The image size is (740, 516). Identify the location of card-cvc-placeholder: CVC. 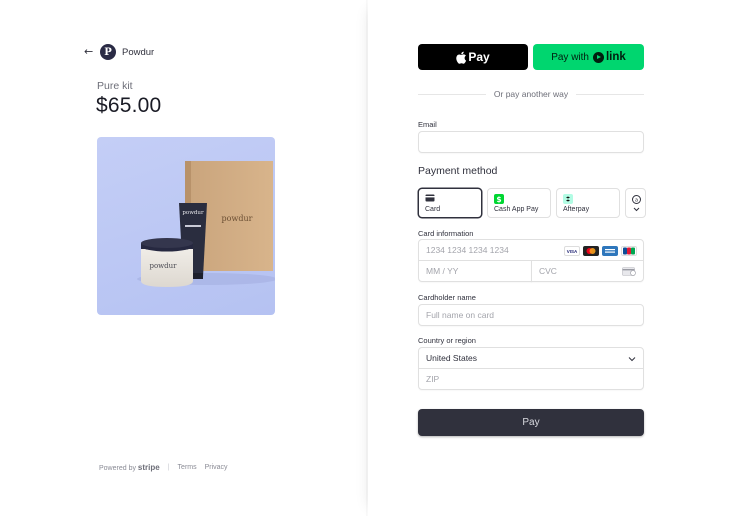
(548, 271).